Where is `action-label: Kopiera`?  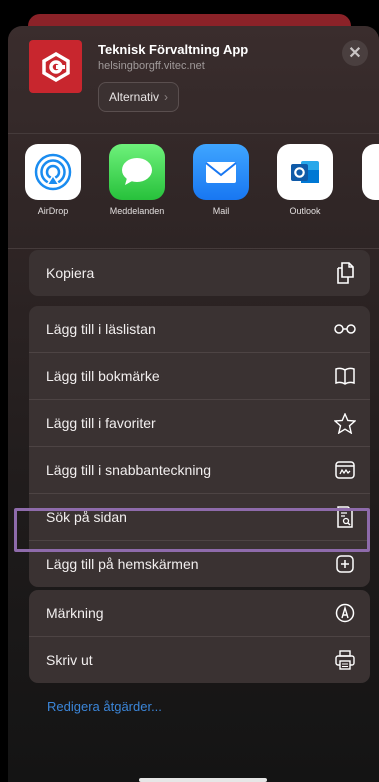 action-label: Kopiera is located at coordinates (70, 273).